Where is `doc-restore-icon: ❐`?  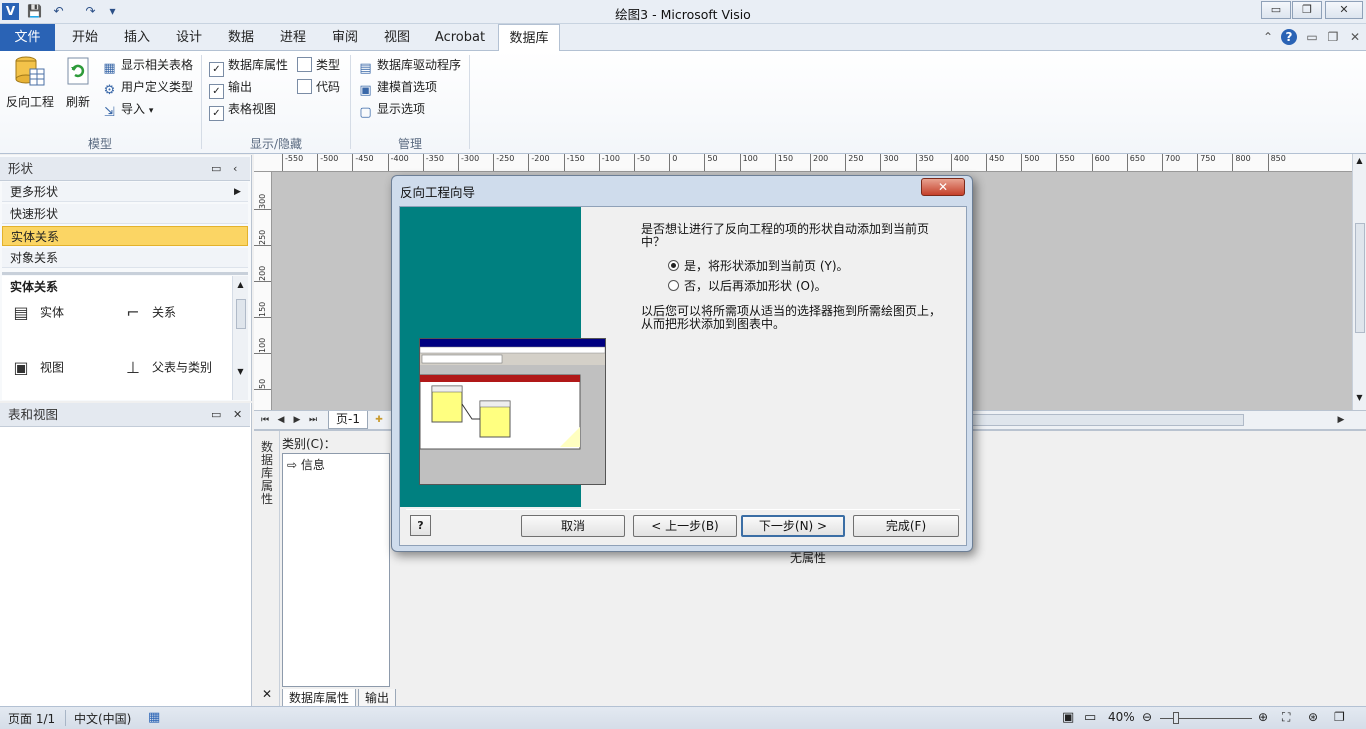 doc-restore-icon: ❐ is located at coordinates (1333, 37).